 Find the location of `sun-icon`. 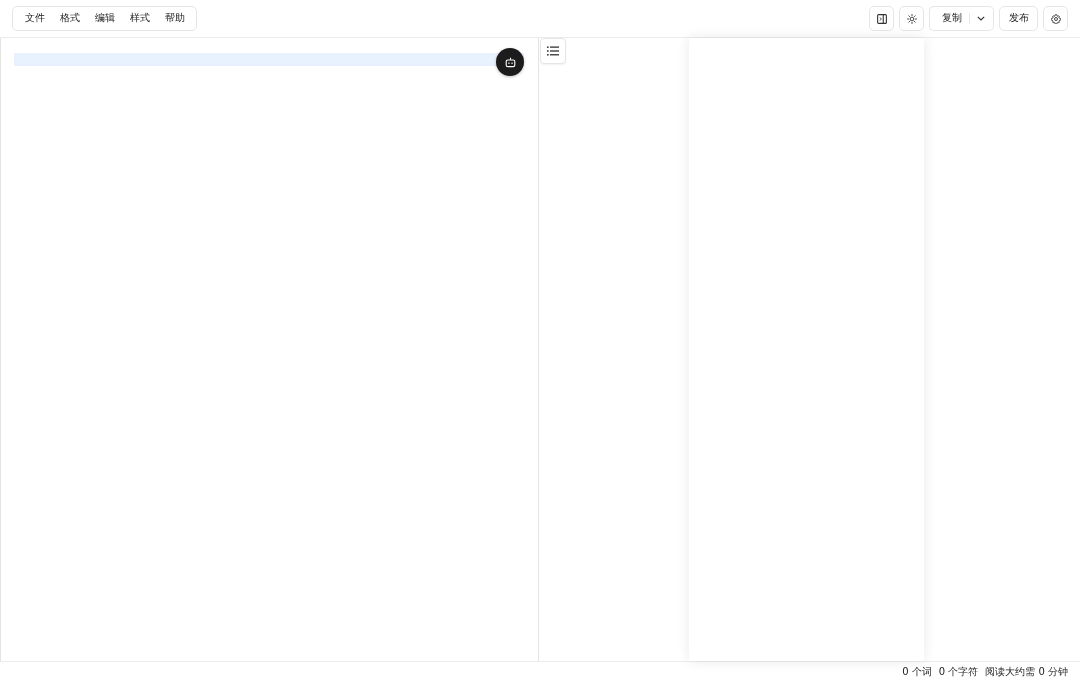

sun-icon is located at coordinates (911, 18).